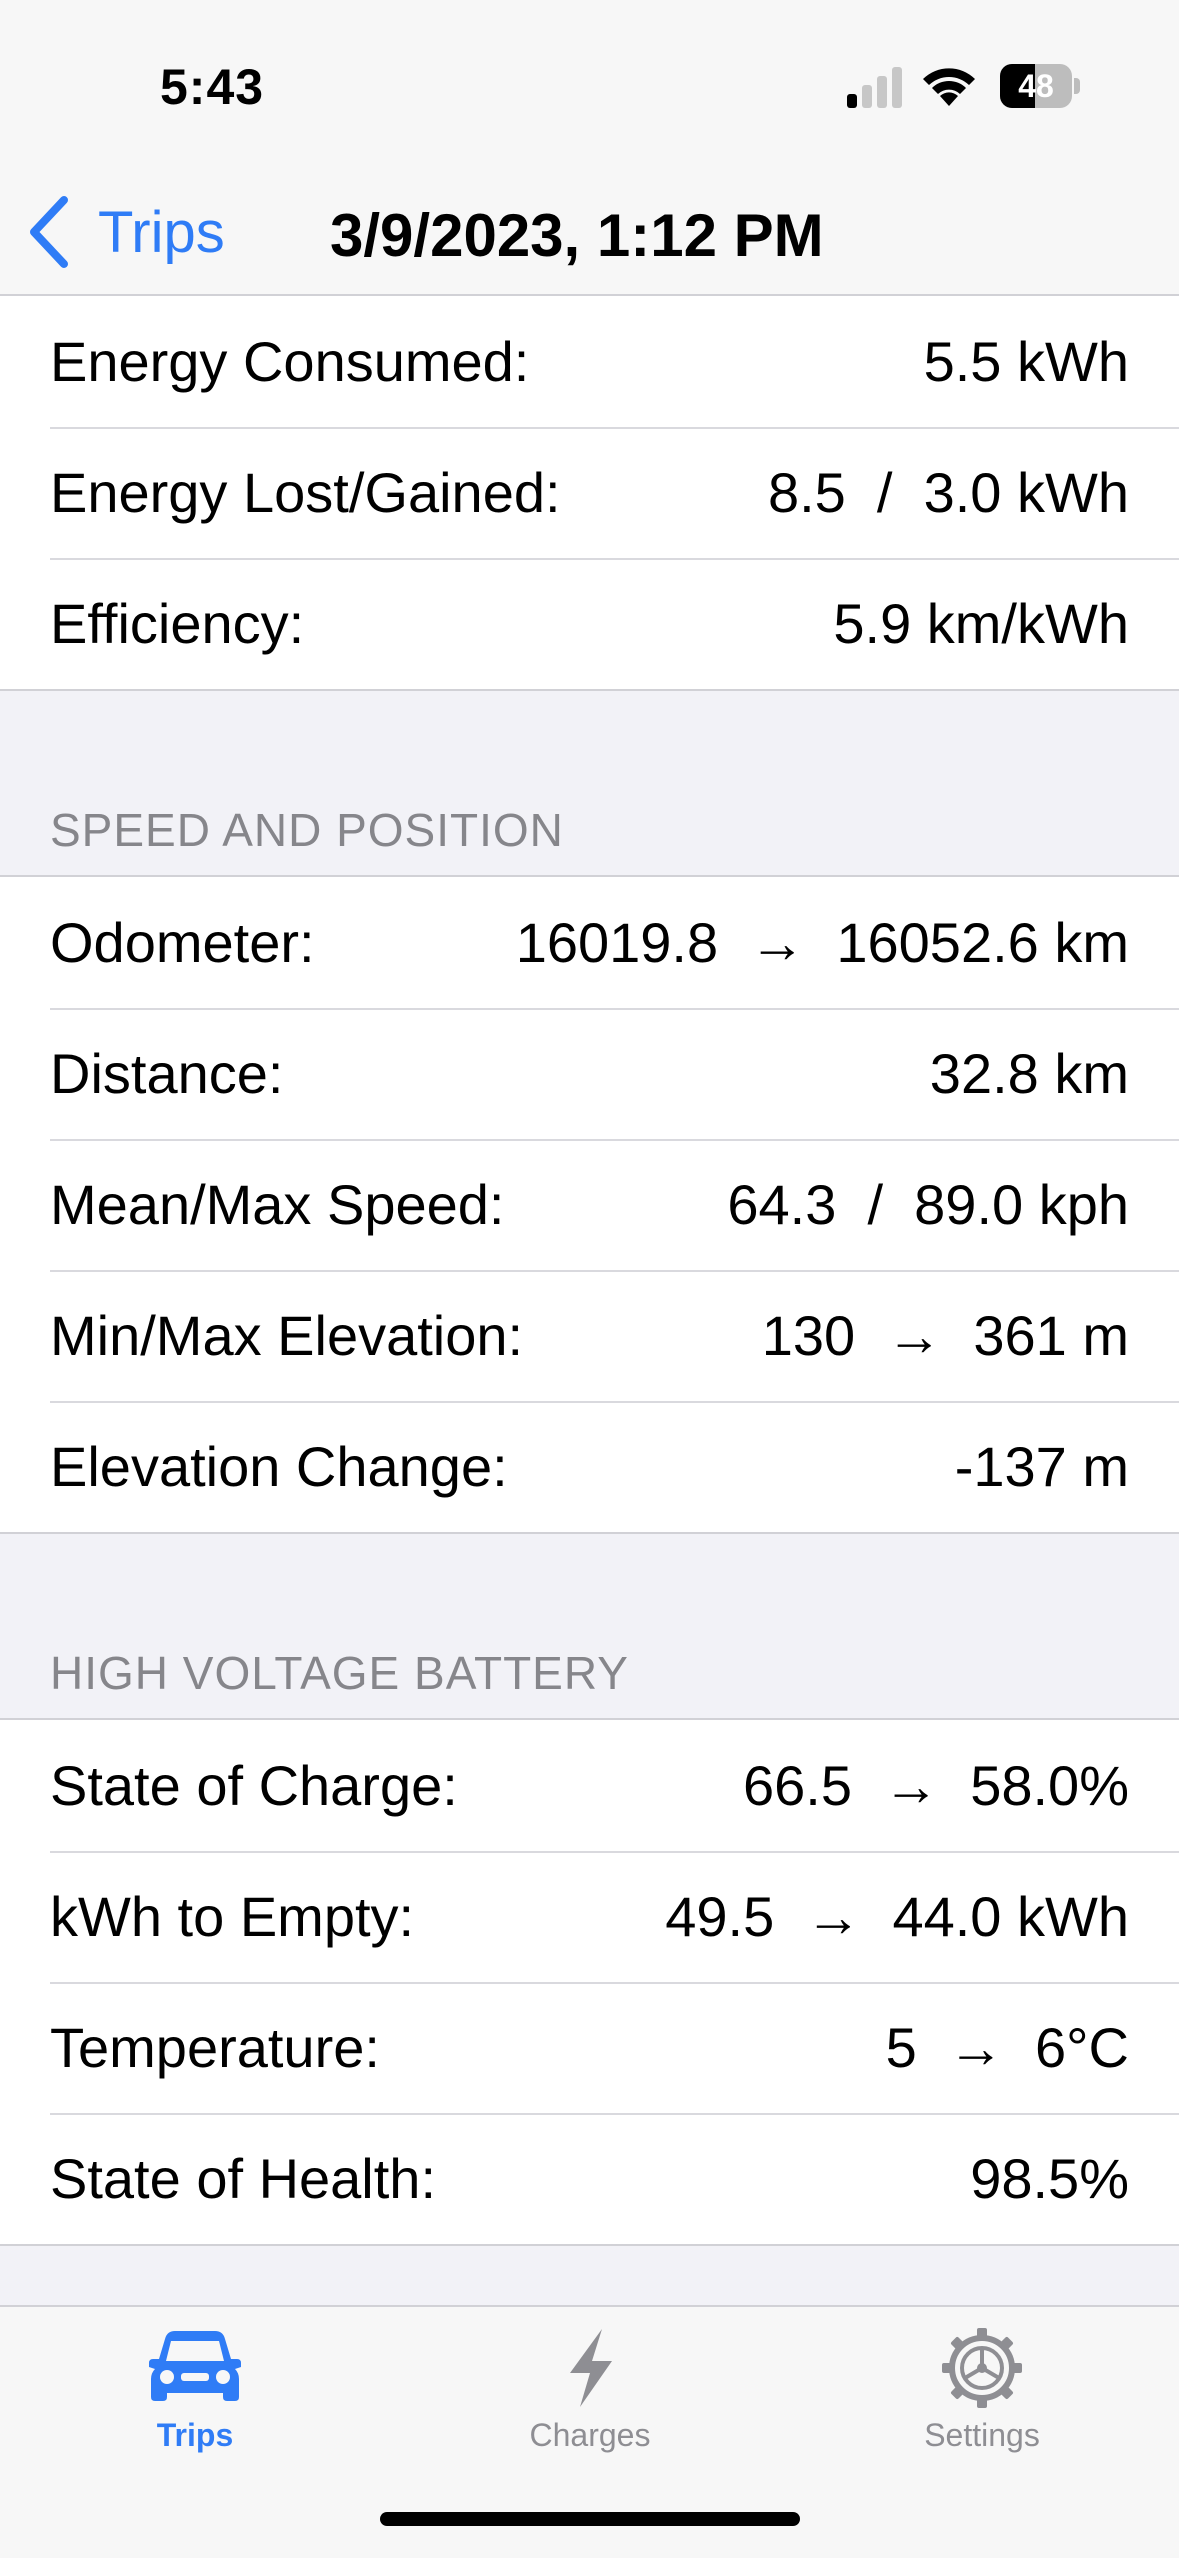 The width and height of the screenshot is (1179, 2558). Describe the element at coordinates (577, 235) in the screenshot. I see `page-title: 3/9/2023, 1:12 PM` at that location.